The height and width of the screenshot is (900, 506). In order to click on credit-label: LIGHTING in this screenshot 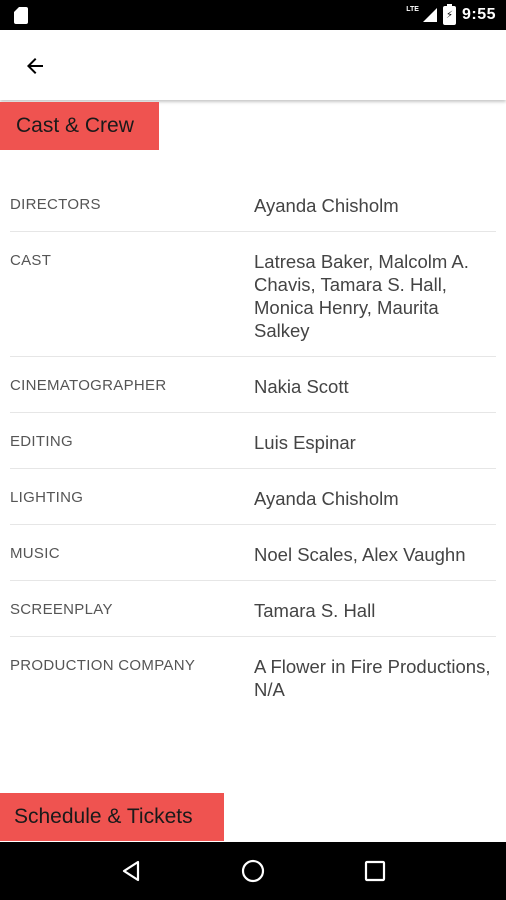, I will do `click(47, 497)`.